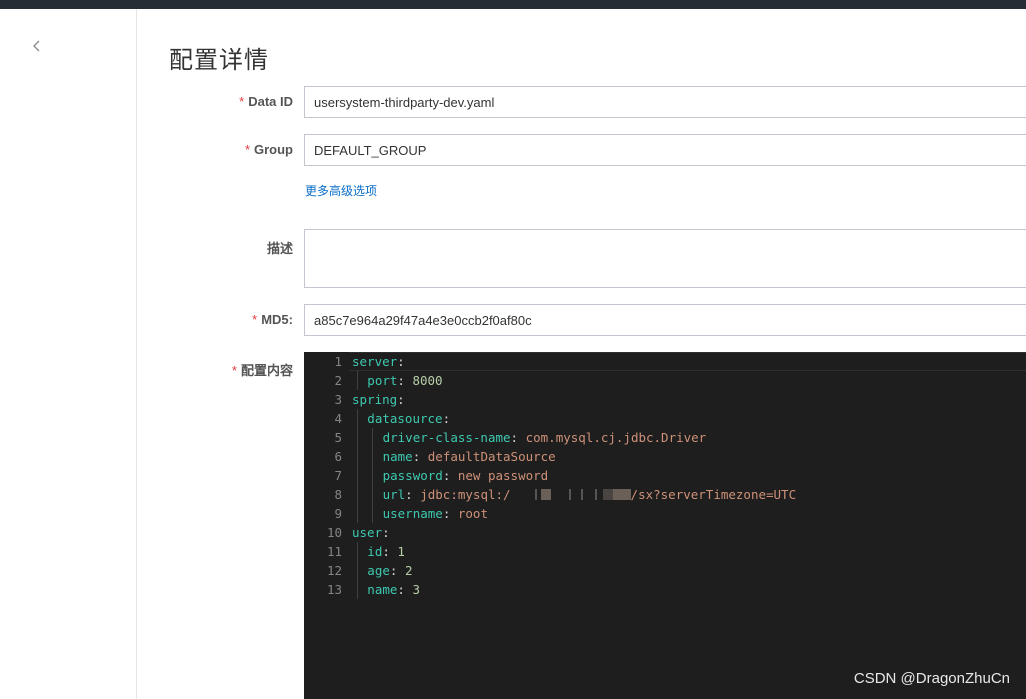 Image resolution: width=1026 pixels, height=699 pixels. I want to click on description-label: 描述, so click(279, 248).